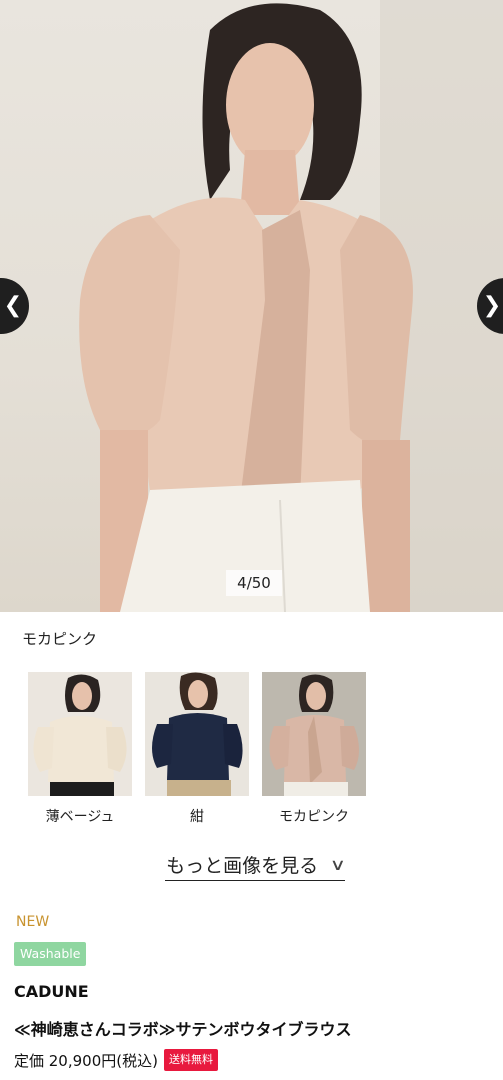 This screenshot has height=1080, width=503. I want to click on washable-tag: Washable, so click(50, 954).